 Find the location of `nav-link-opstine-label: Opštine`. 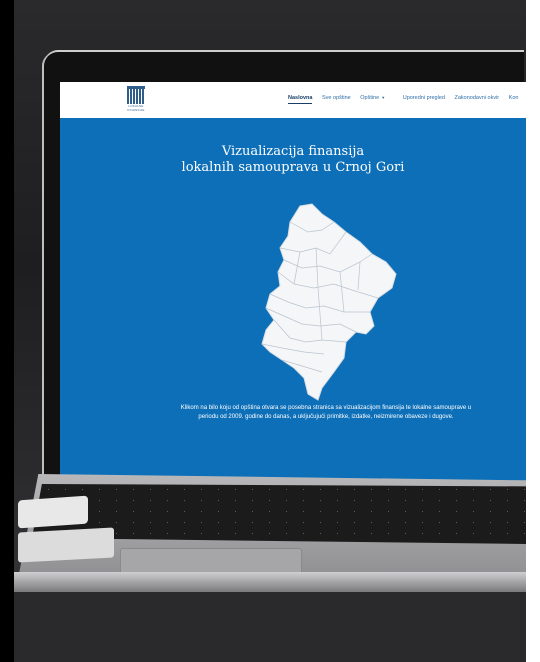

nav-link-opstine-label: Opštine is located at coordinates (370, 98).